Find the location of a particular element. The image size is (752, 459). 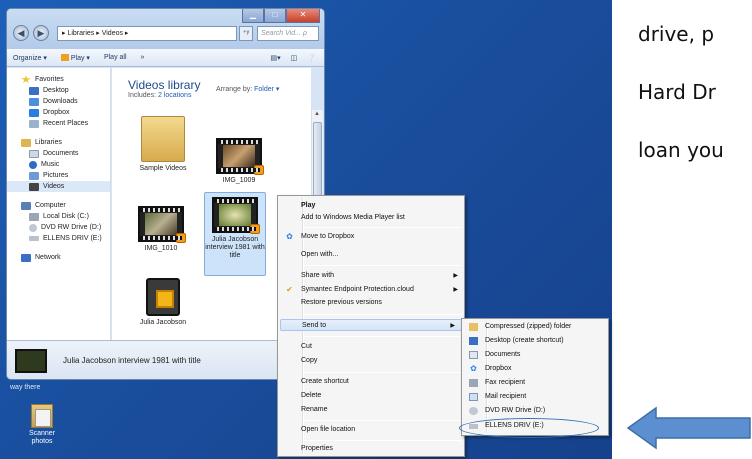

menu-item-play: Play is located at coordinates (371, 206).